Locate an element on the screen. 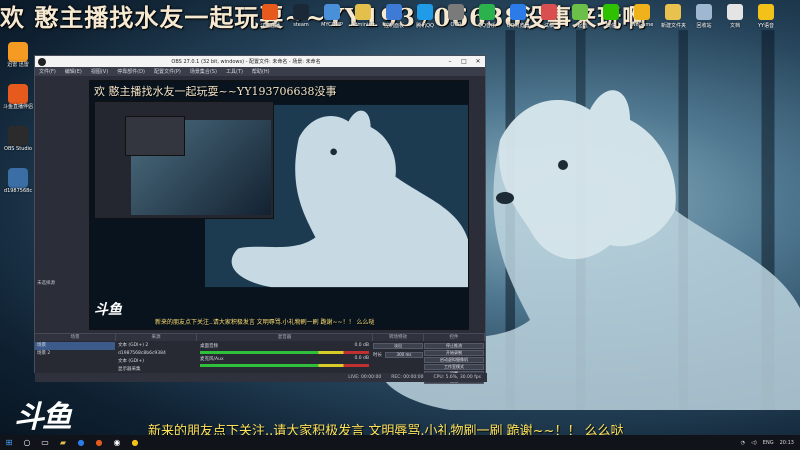 The height and width of the screenshot is (450, 800). desktop-icon: steam is located at coordinates (301, 16).